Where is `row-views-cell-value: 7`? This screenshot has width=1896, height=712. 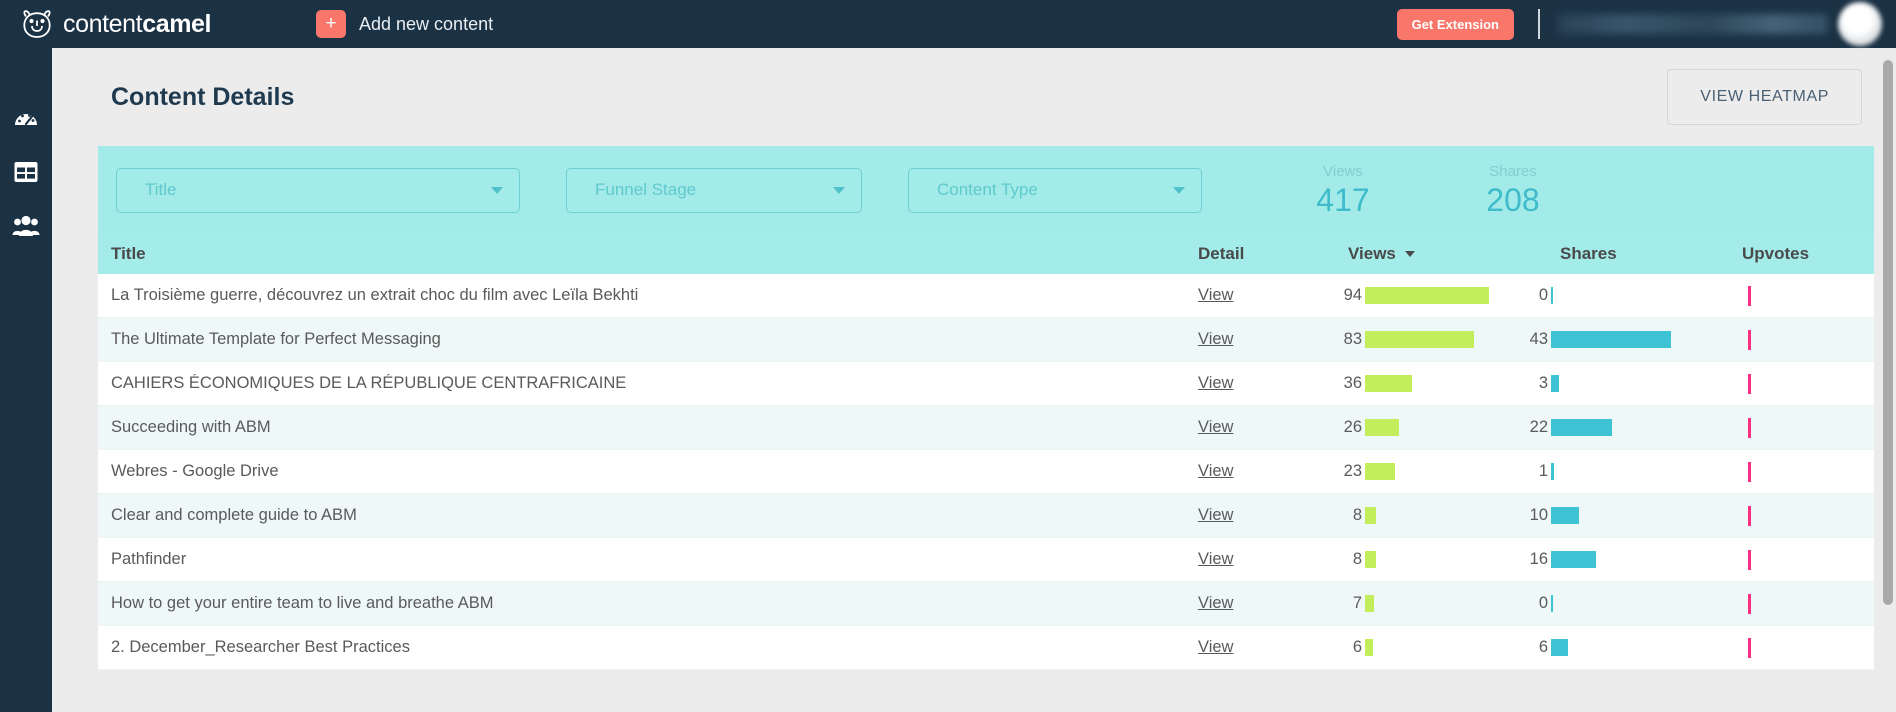
row-views-cell-value: 7 is located at coordinates (1357, 603).